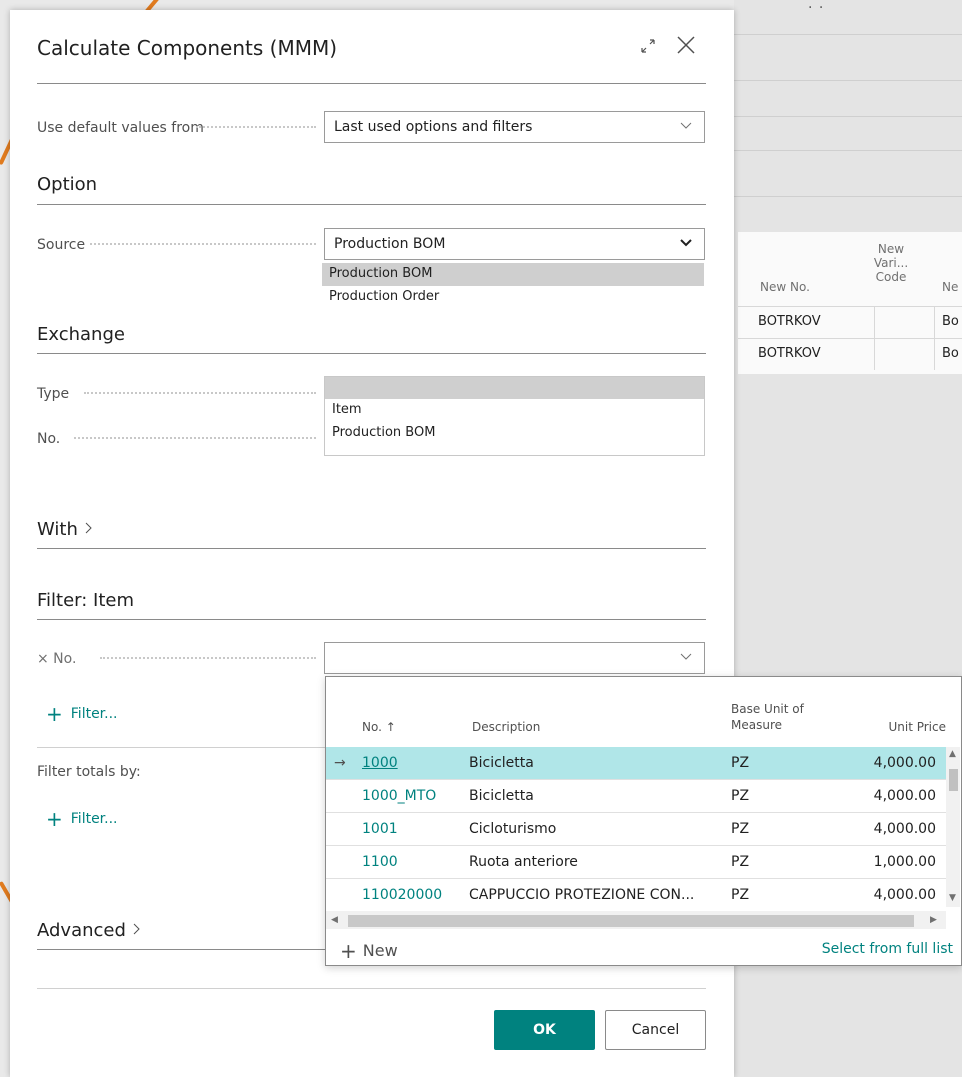 The height and width of the screenshot is (1077, 962). I want to click on lookup-no-cell: 1000, so click(380, 763).